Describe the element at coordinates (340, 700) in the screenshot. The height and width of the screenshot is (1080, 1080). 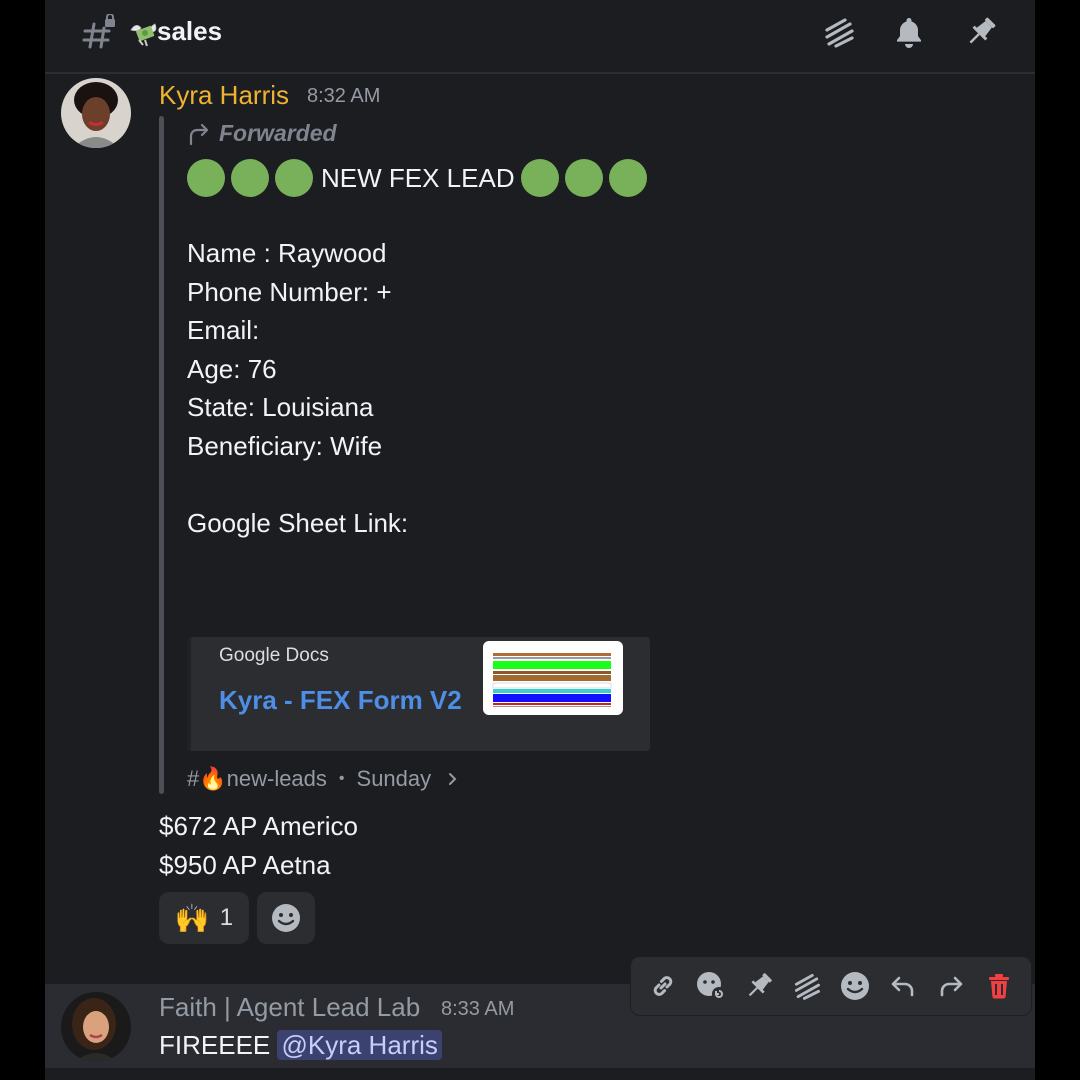
I see `embed-title-link: Kyra - FEX Form V2` at that location.